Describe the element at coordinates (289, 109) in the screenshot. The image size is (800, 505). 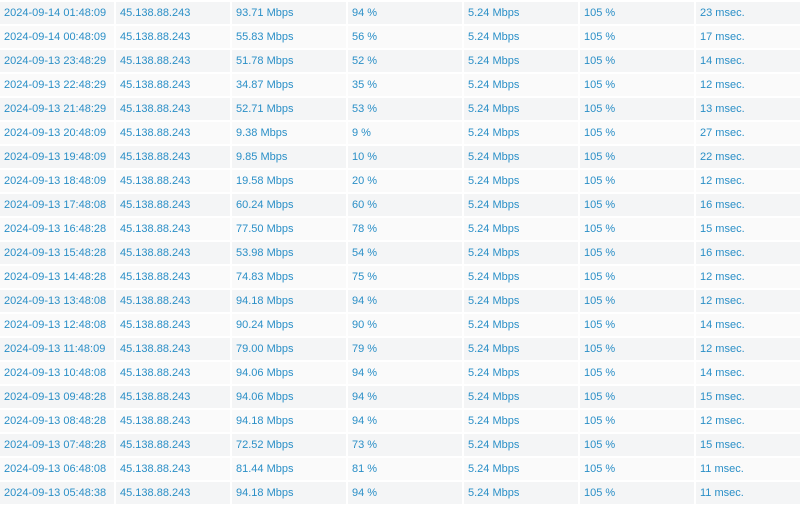
I see `cell-download-speed: 52.71 Mbps` at that location.